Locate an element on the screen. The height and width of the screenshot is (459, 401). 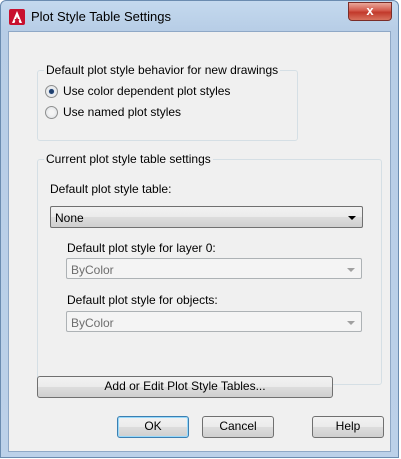
close-button: x is located at coordinates (370, 11).